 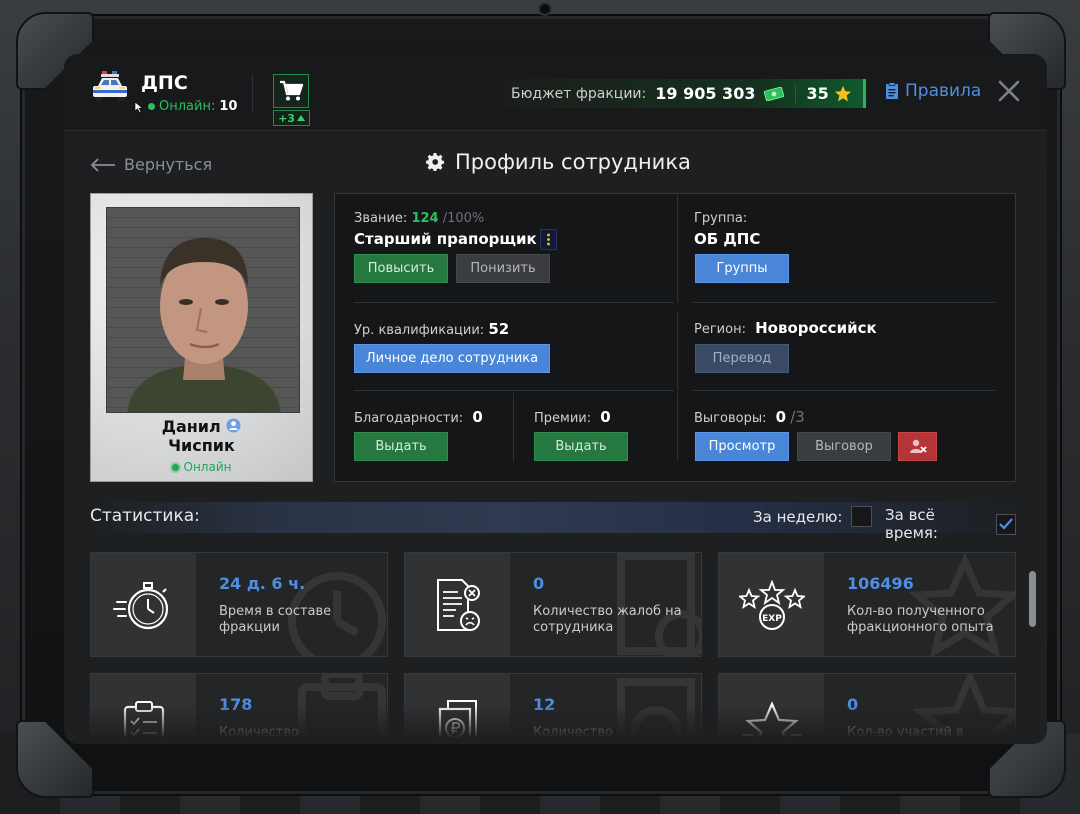 I want to click on thanks-value: 0, so click(x=477, y=417).